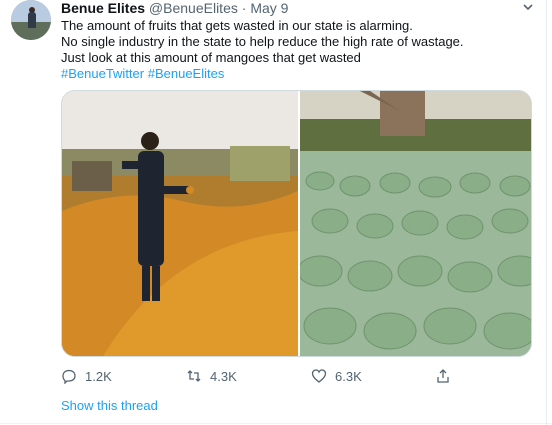 The height and width of the screenshot is (425, 552). What do you see at coordinates (223, 376) in the screenshot?
I see `retweet-count: 4.3K` at bounding box center [223, 376].